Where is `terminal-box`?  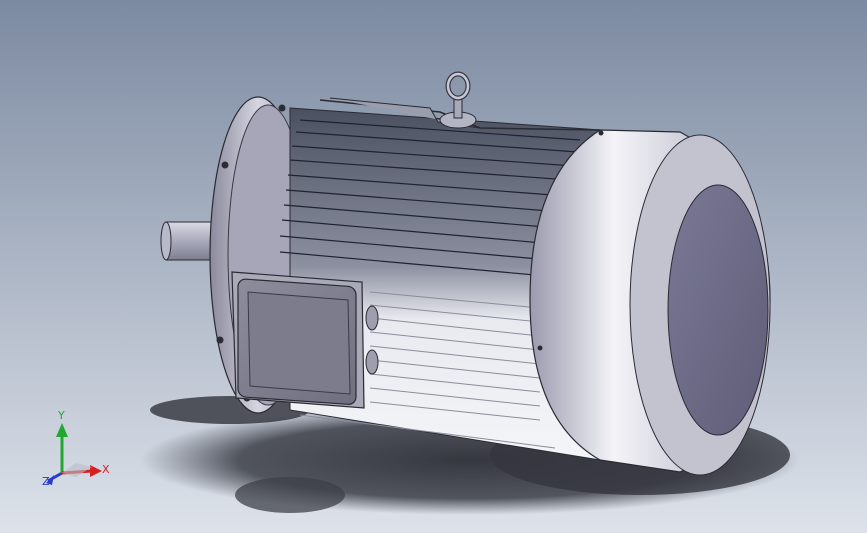
terminal-box is located at coordinates (298, 340).